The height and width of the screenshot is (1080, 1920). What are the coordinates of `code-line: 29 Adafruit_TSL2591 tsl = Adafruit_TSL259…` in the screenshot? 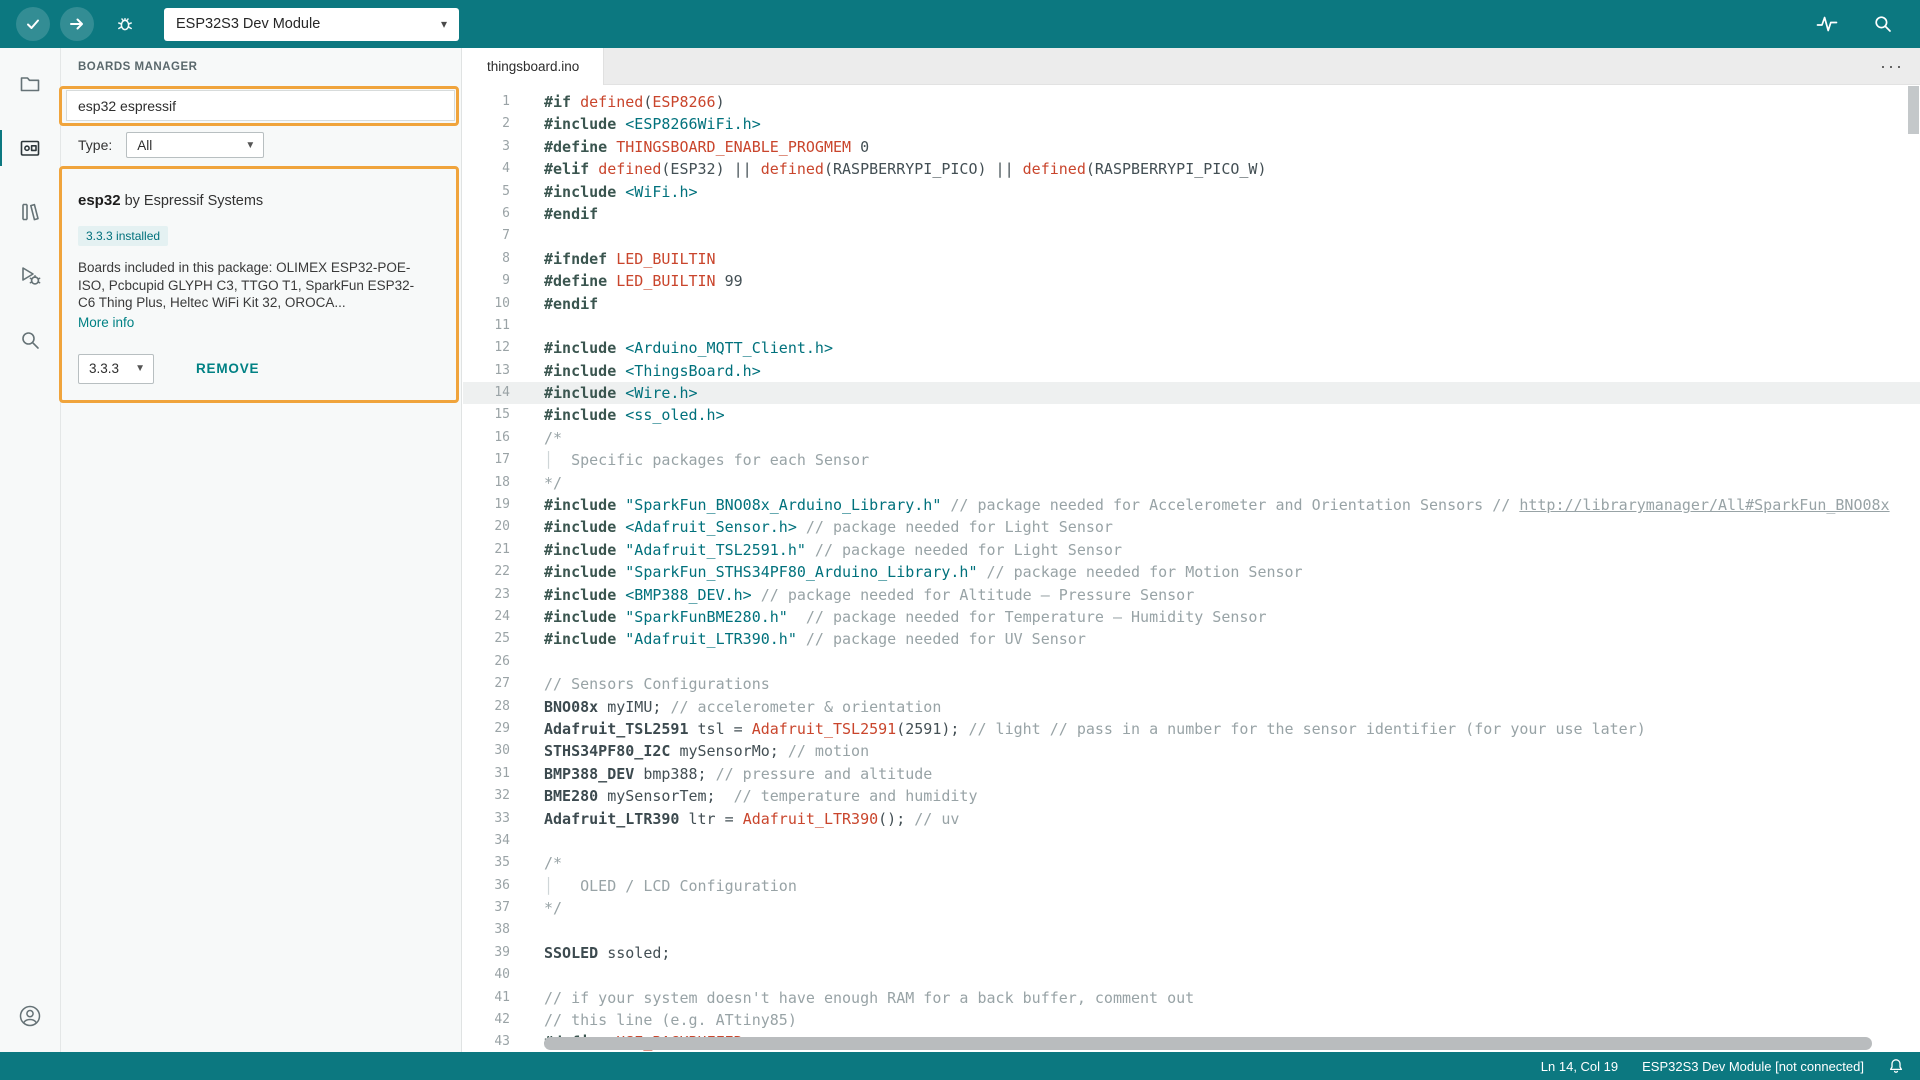 It's located at (1191, 729).